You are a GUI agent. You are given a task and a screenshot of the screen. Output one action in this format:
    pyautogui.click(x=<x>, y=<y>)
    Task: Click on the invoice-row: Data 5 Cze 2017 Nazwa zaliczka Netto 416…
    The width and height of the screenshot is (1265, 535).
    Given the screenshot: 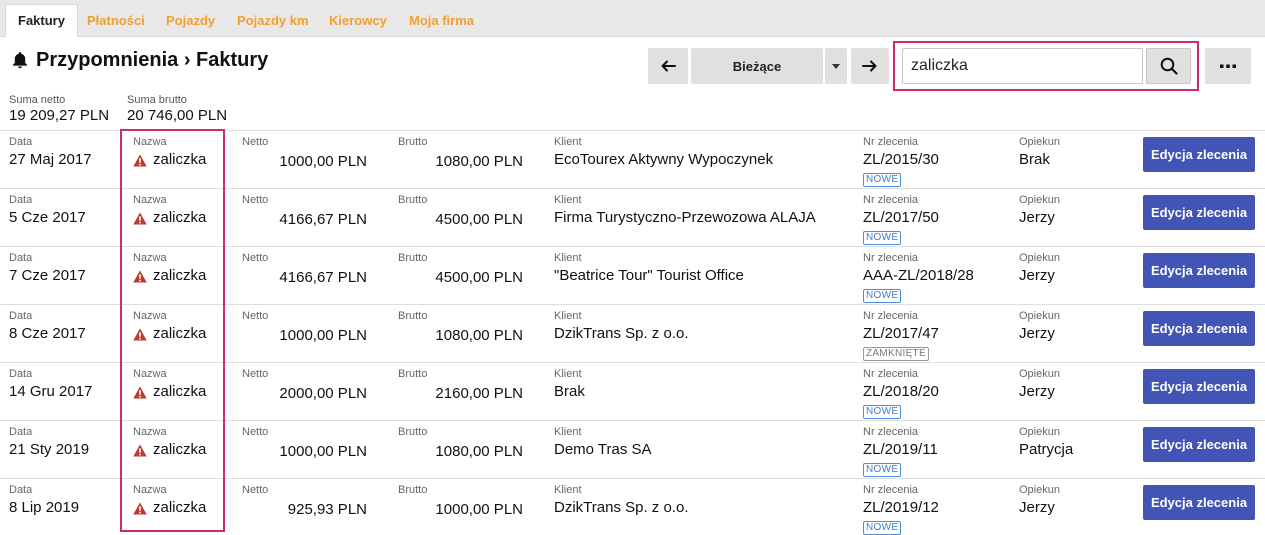 What is the action you would take?
    pyautogui.click(x=632, y=217)
    